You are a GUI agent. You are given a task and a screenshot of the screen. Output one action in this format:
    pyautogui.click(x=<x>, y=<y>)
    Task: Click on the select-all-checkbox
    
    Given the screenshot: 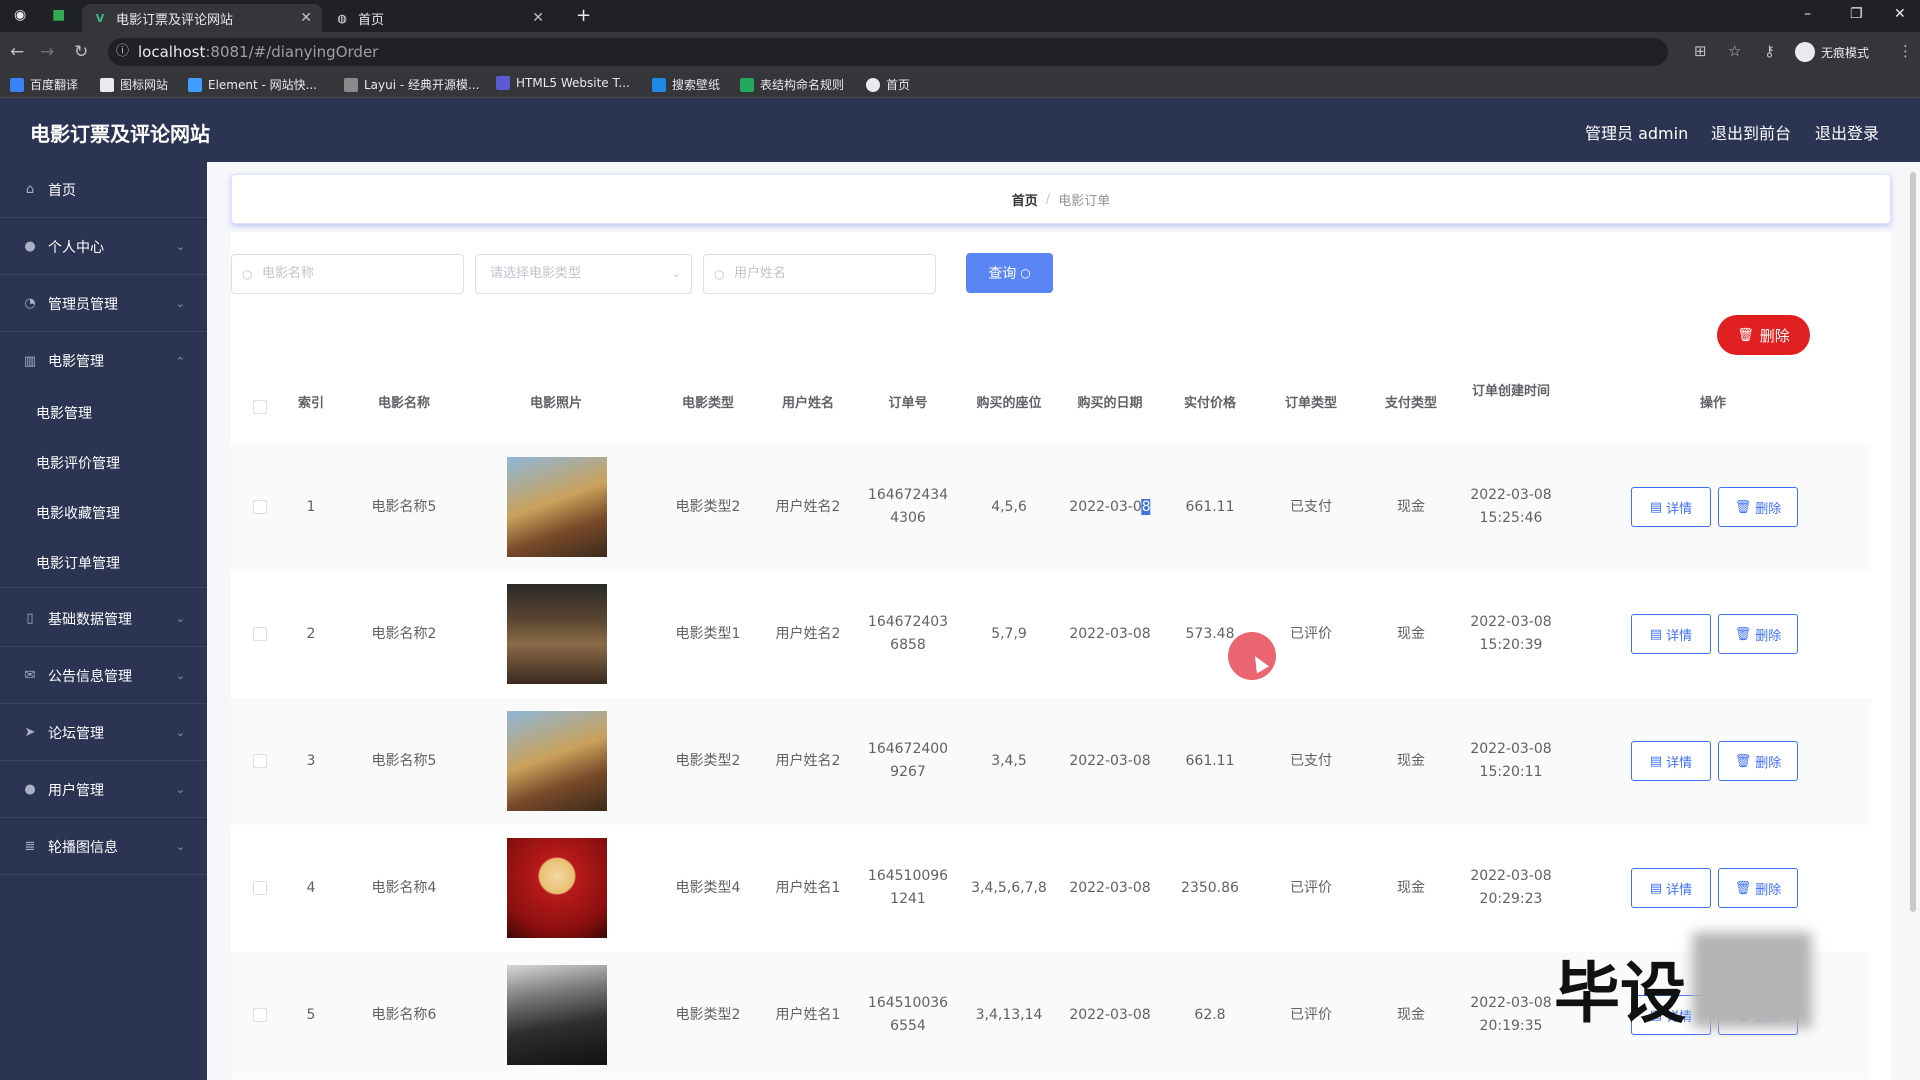 What is the action you would take?
    pyautogui.click(x=260, y=407)
    